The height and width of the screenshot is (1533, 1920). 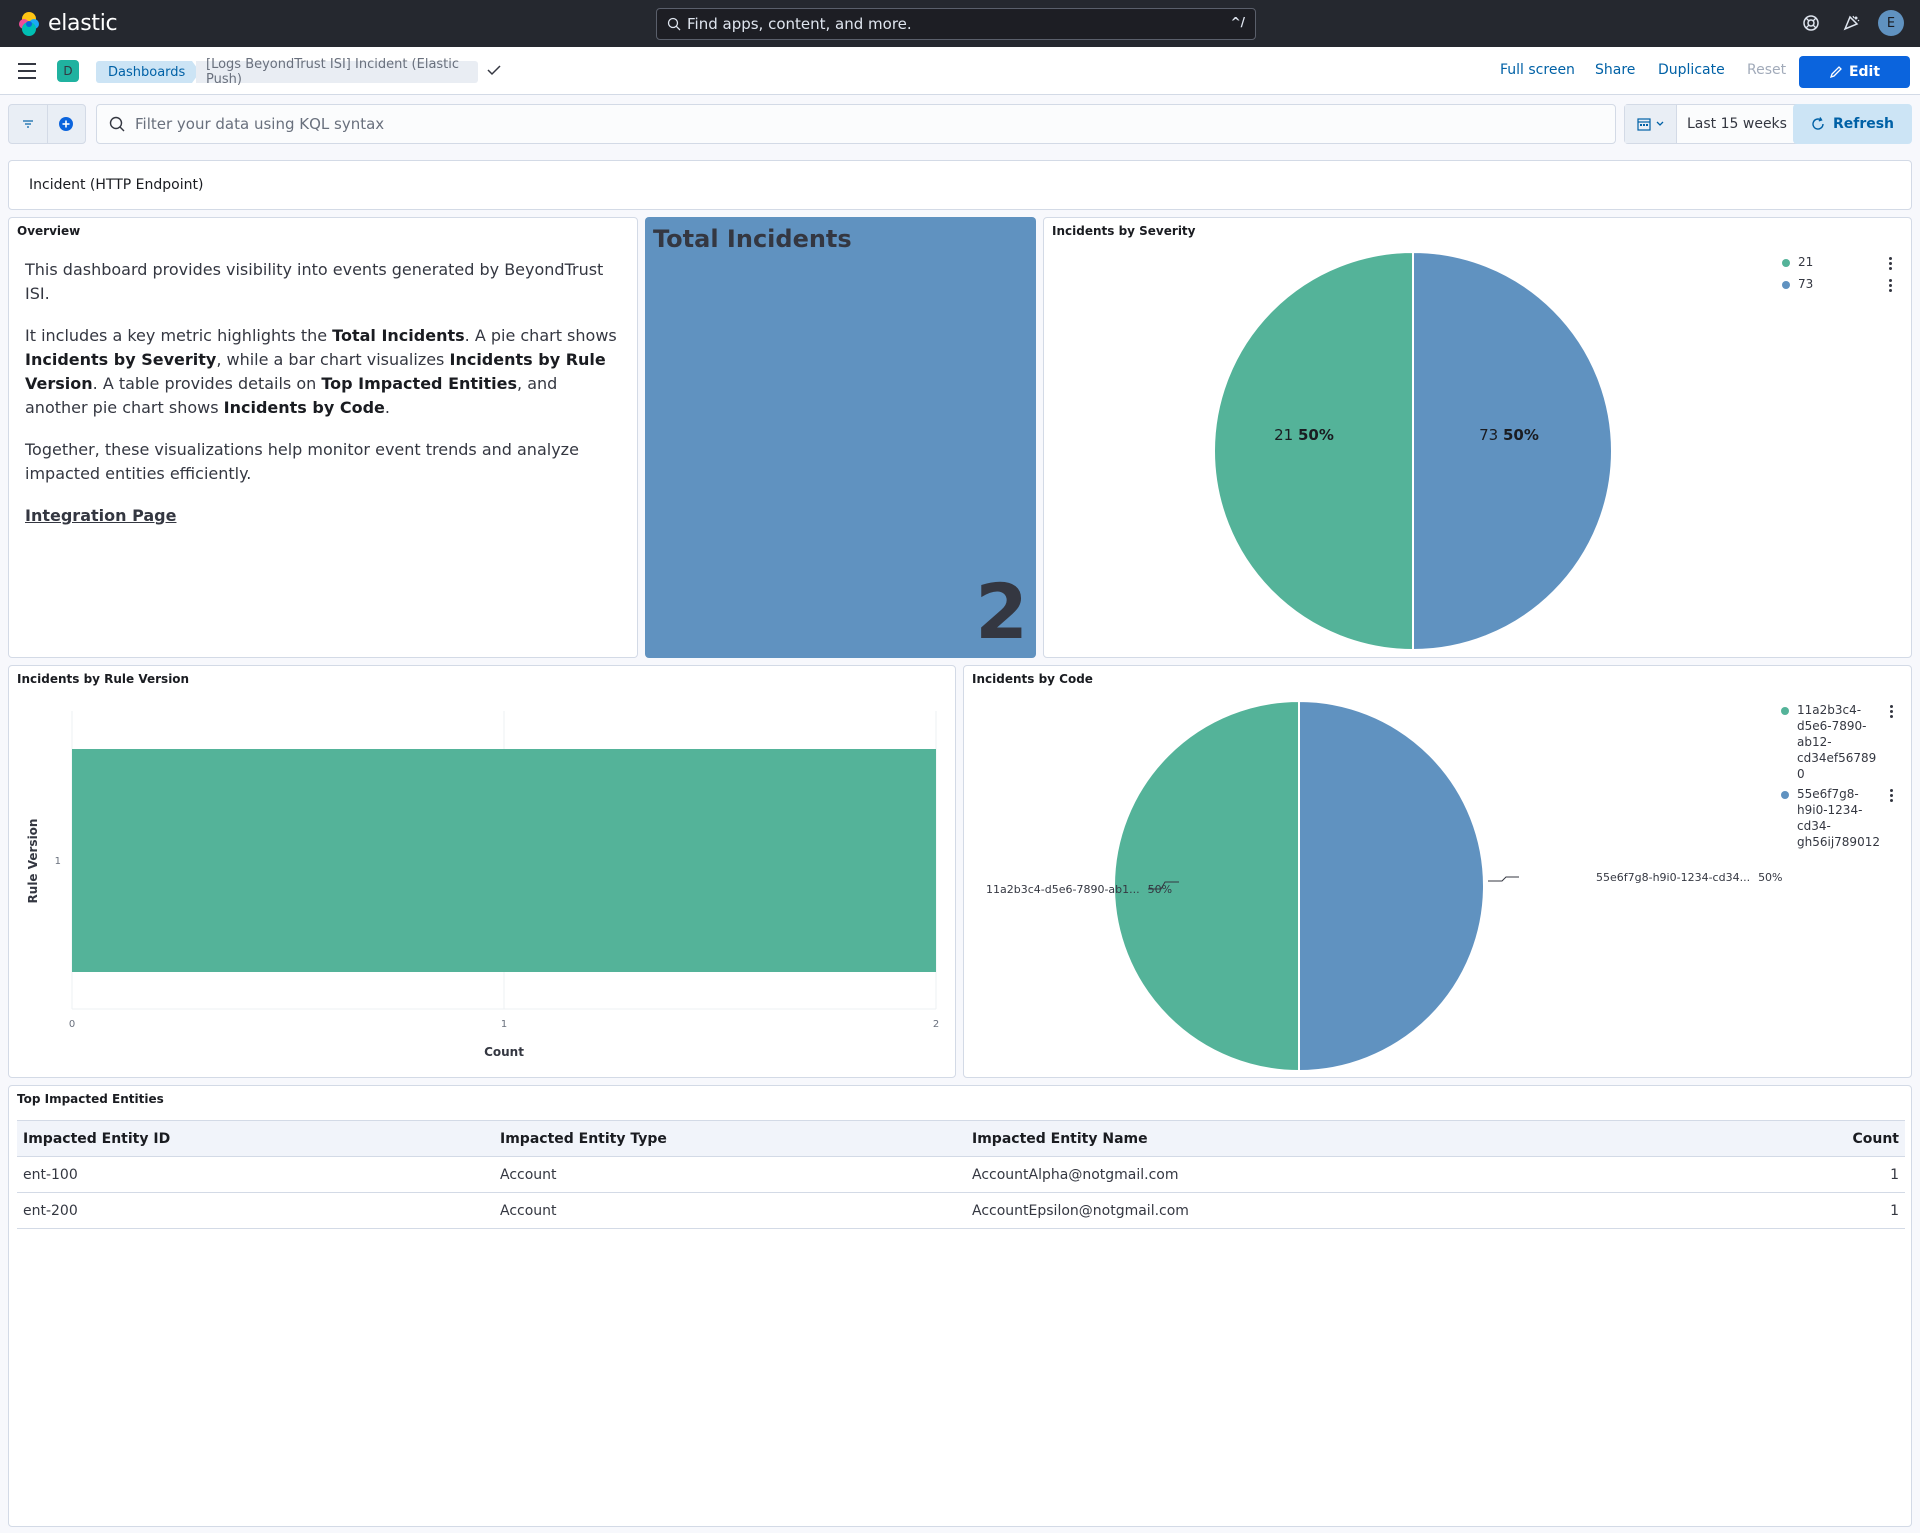 What do you see at coordinates (1509, 435) in the screenshot?
I see `slice-label-73: 73 50%` at bounding box center [1509, 435].